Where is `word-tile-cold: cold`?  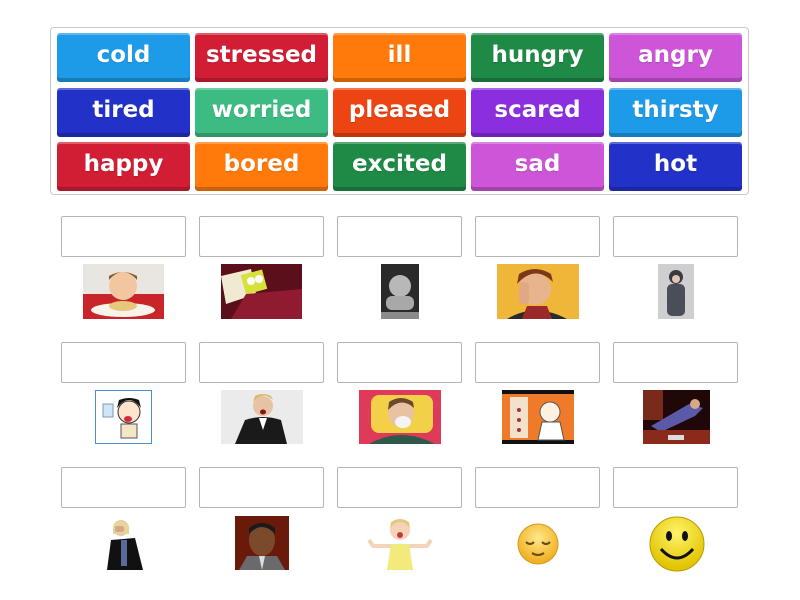 word-tile-cold: cold is located at coordinates (123, 57).